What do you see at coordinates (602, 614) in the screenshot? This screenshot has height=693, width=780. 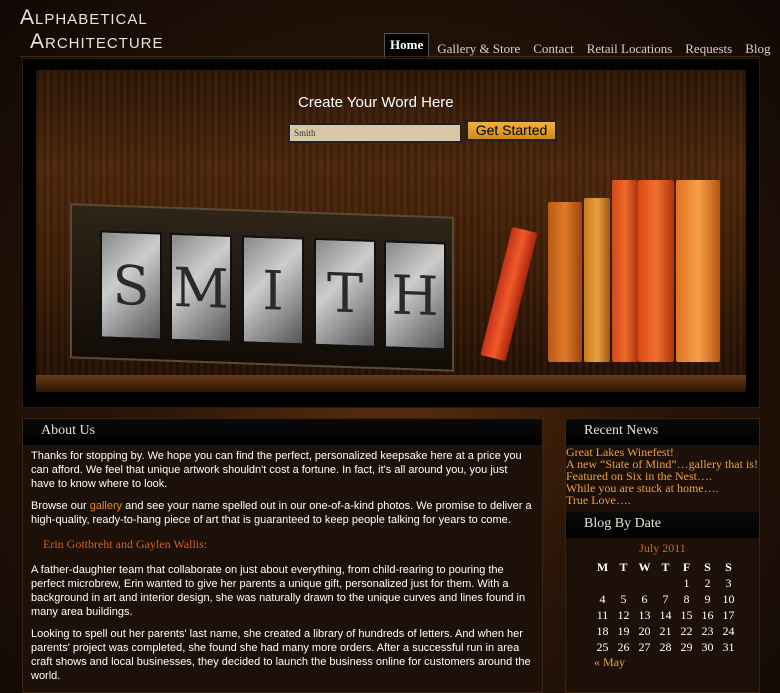 I see `calendar-day: 11` at bounding box center [602, 614].